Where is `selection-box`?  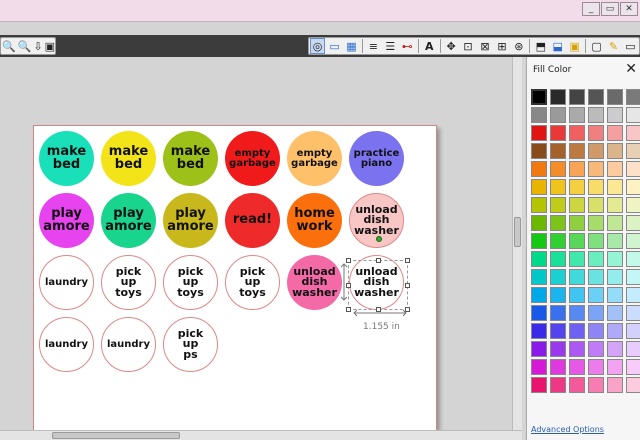
selection-box is located at coordinates (378, 285).